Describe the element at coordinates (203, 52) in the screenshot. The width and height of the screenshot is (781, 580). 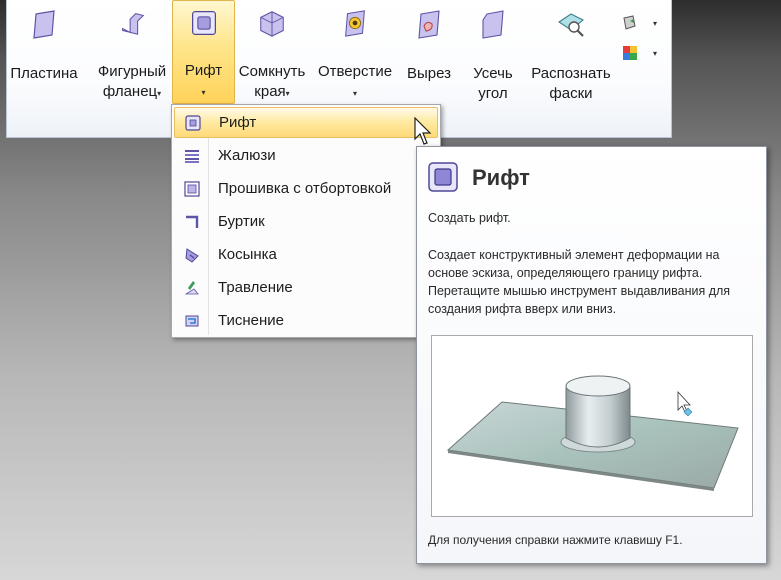
I see `dimple-button: Рифт ▾` at that location.